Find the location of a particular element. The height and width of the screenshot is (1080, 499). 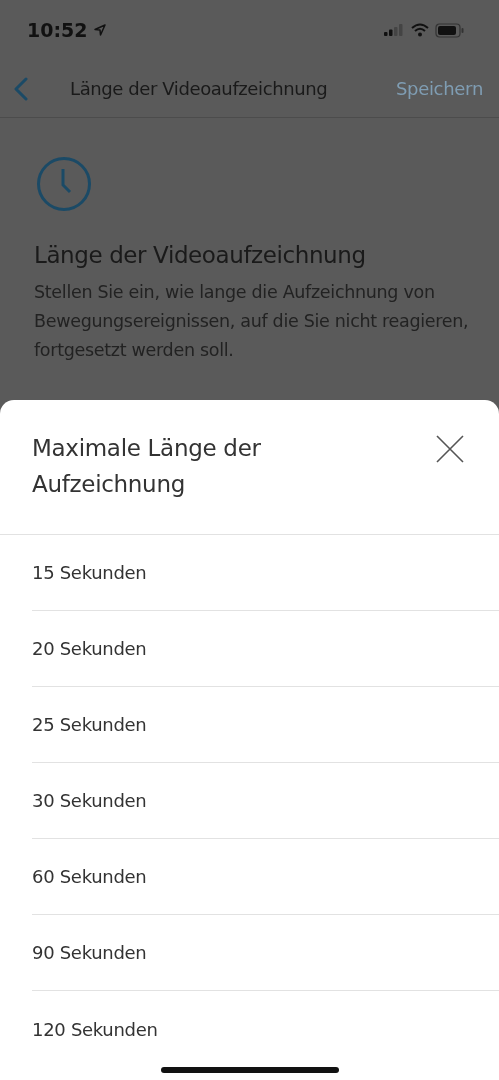

duration-option: 20 Sekunden is located at coordinates (265, 649).